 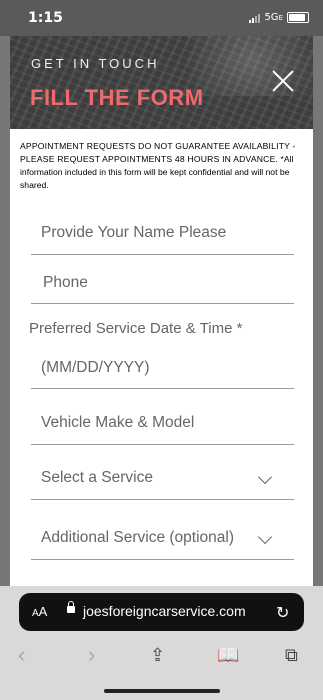 What do you see at coordinates (298, 17) in the screenshot?
I see `battery-icon` at bounding box center [298, 17].